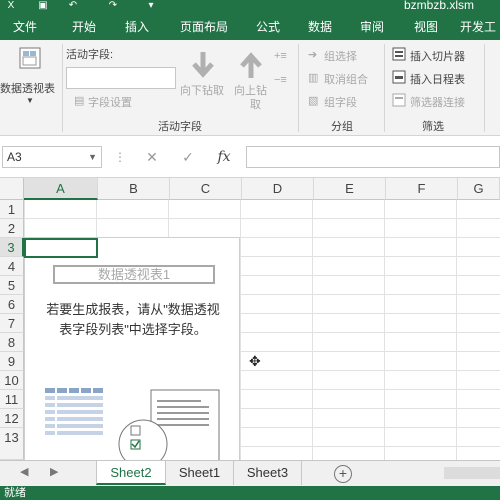 The width and height of the screenshot is (500, 500). What do you see at coordinates (255, 105) in the screenshot?
I see `drill-up-button-line2: 取` at bounding box center [255, 105].